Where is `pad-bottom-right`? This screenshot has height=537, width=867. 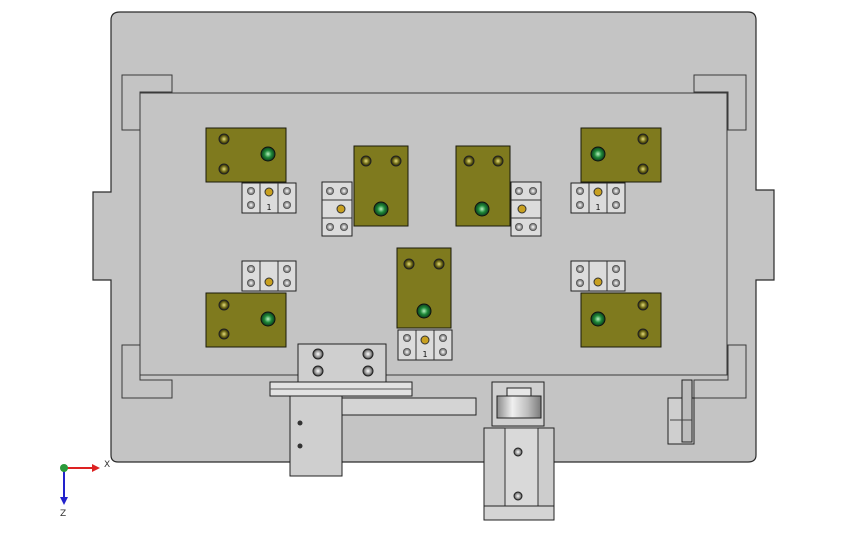
pad-bottom-right is located at coordinates (621, 320).